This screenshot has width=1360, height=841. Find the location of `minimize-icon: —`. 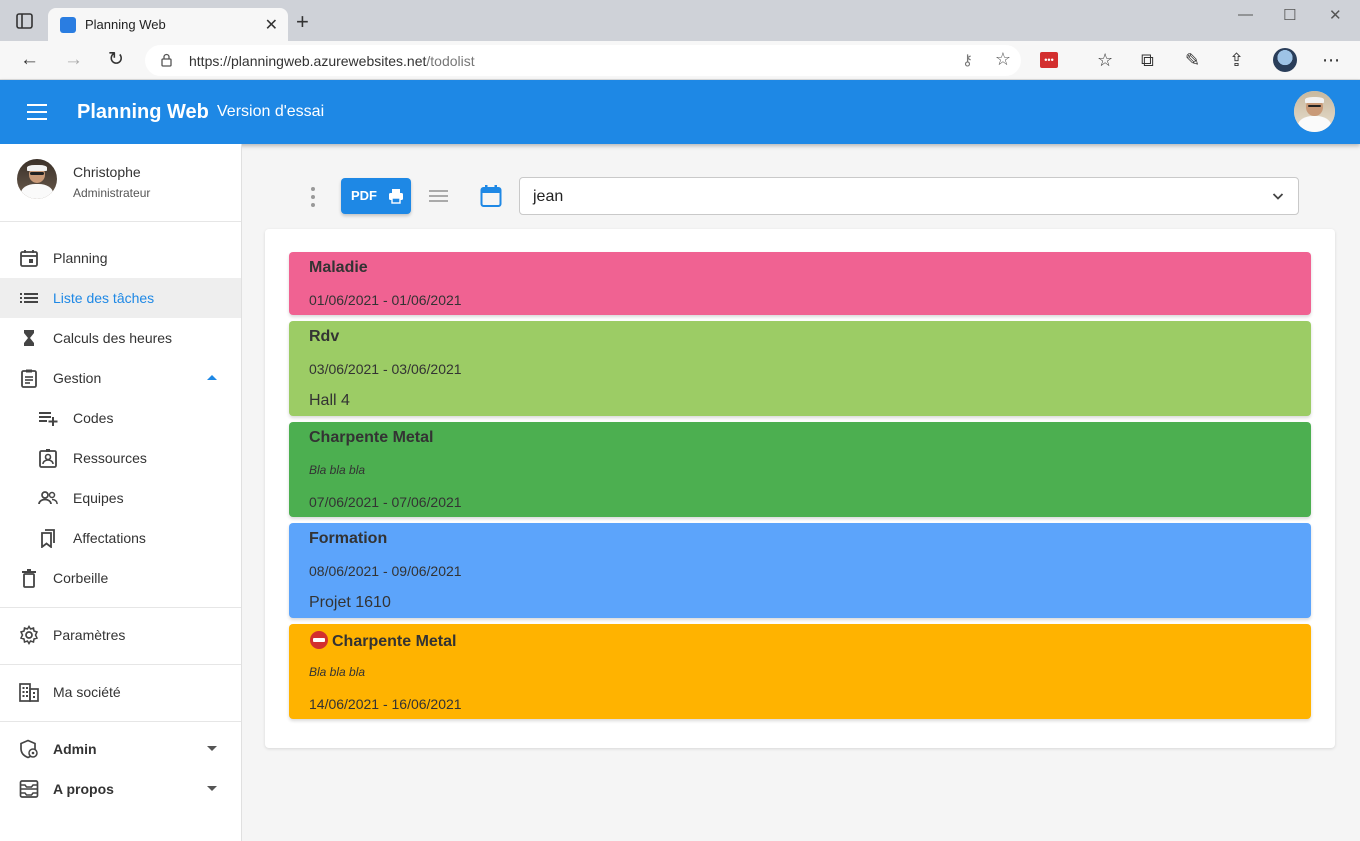

minimize-icon: — is located at coordinates (1245, 14).